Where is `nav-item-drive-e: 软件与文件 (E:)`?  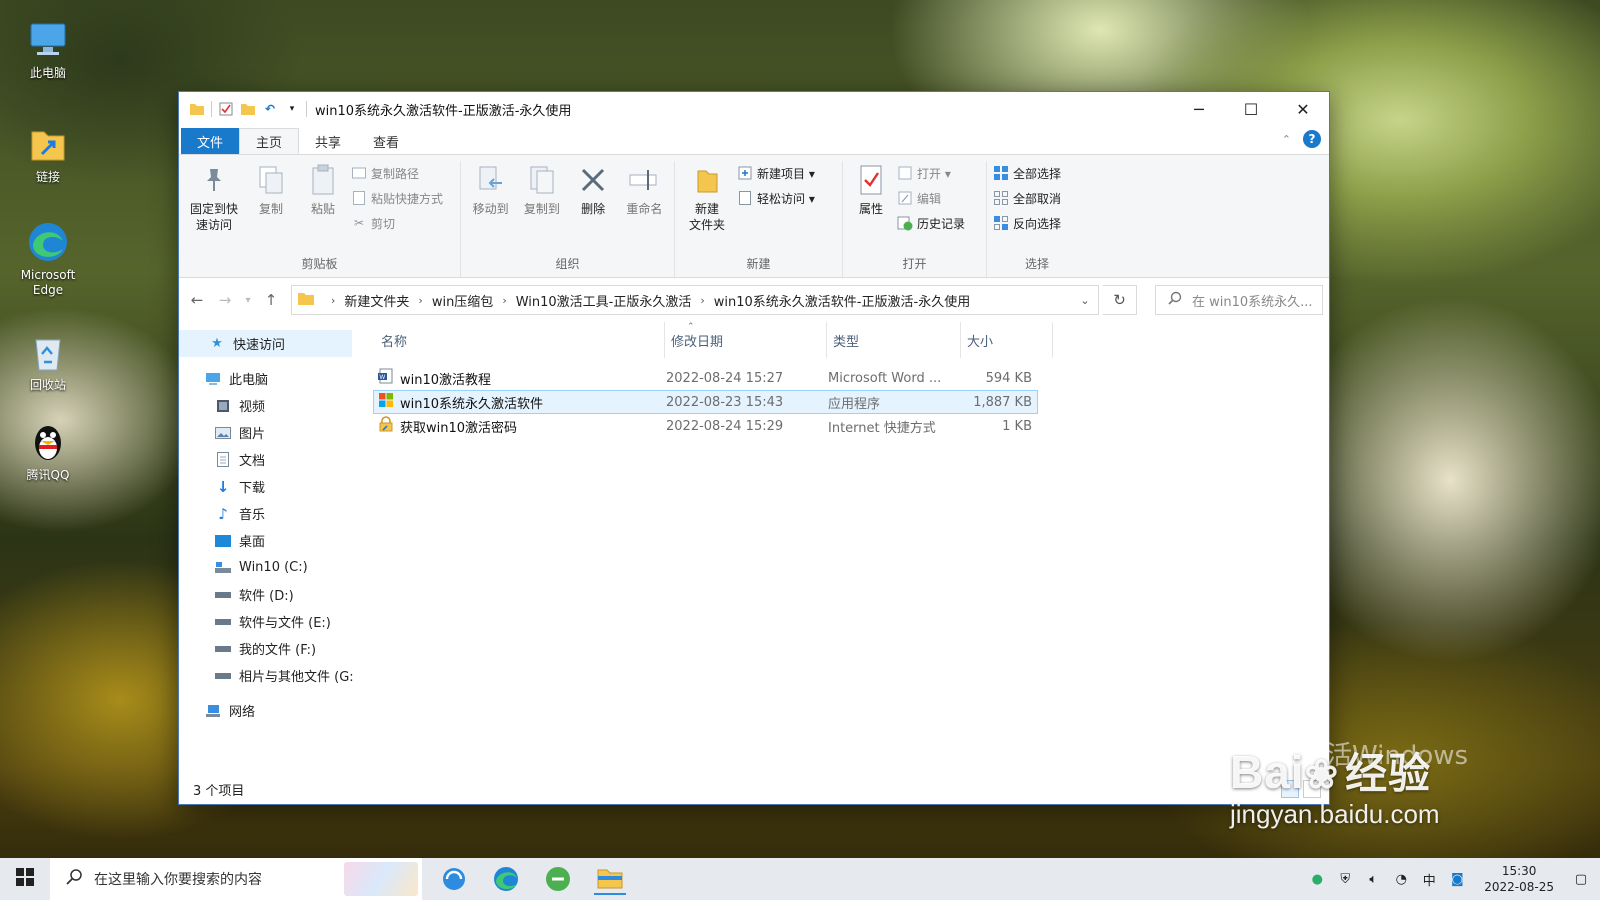
nav-item-drive-e: 软件与文件 (E:) is located at coordinates (267, 621).